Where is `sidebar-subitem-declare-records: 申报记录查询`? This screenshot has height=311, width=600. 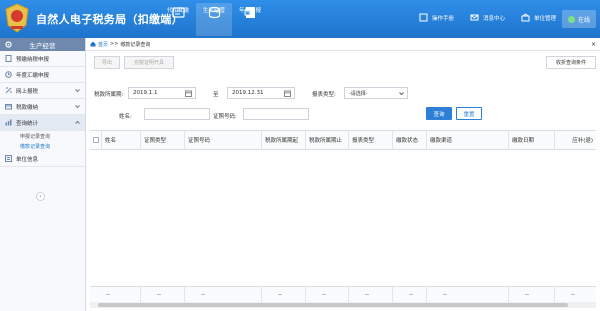 sidebar-subitem-declare-records: 申报记录查询 is located at coordinates (42, 136).